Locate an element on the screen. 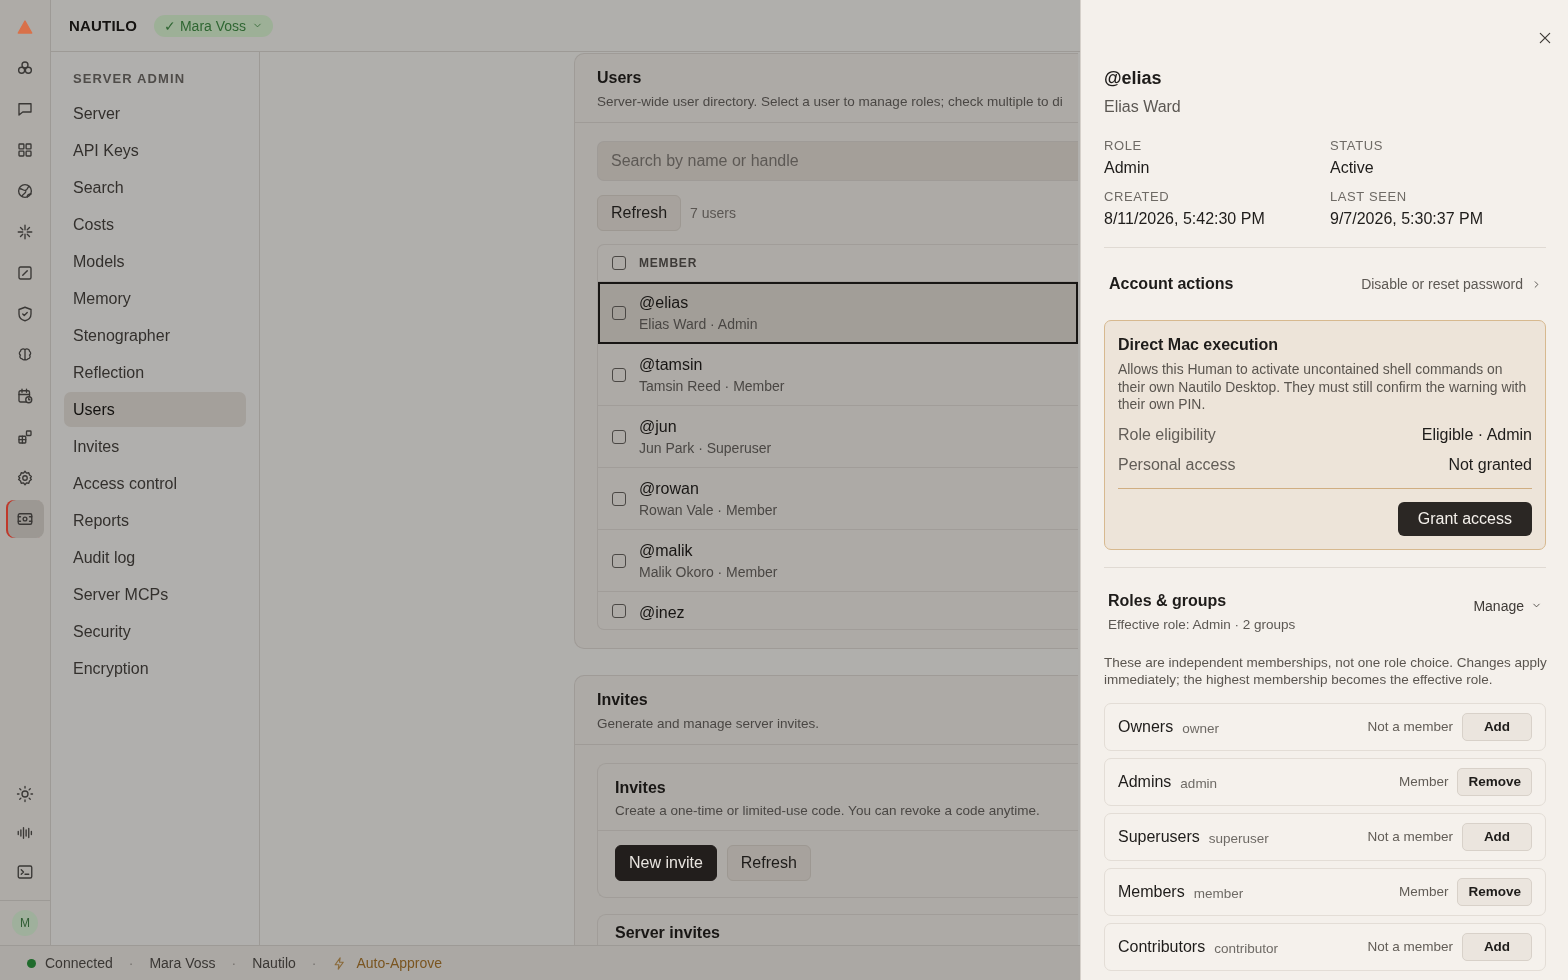 The height and width of the screenshot is (980, 1568). group-slug: contributor is located at coordinates (1246, 948).